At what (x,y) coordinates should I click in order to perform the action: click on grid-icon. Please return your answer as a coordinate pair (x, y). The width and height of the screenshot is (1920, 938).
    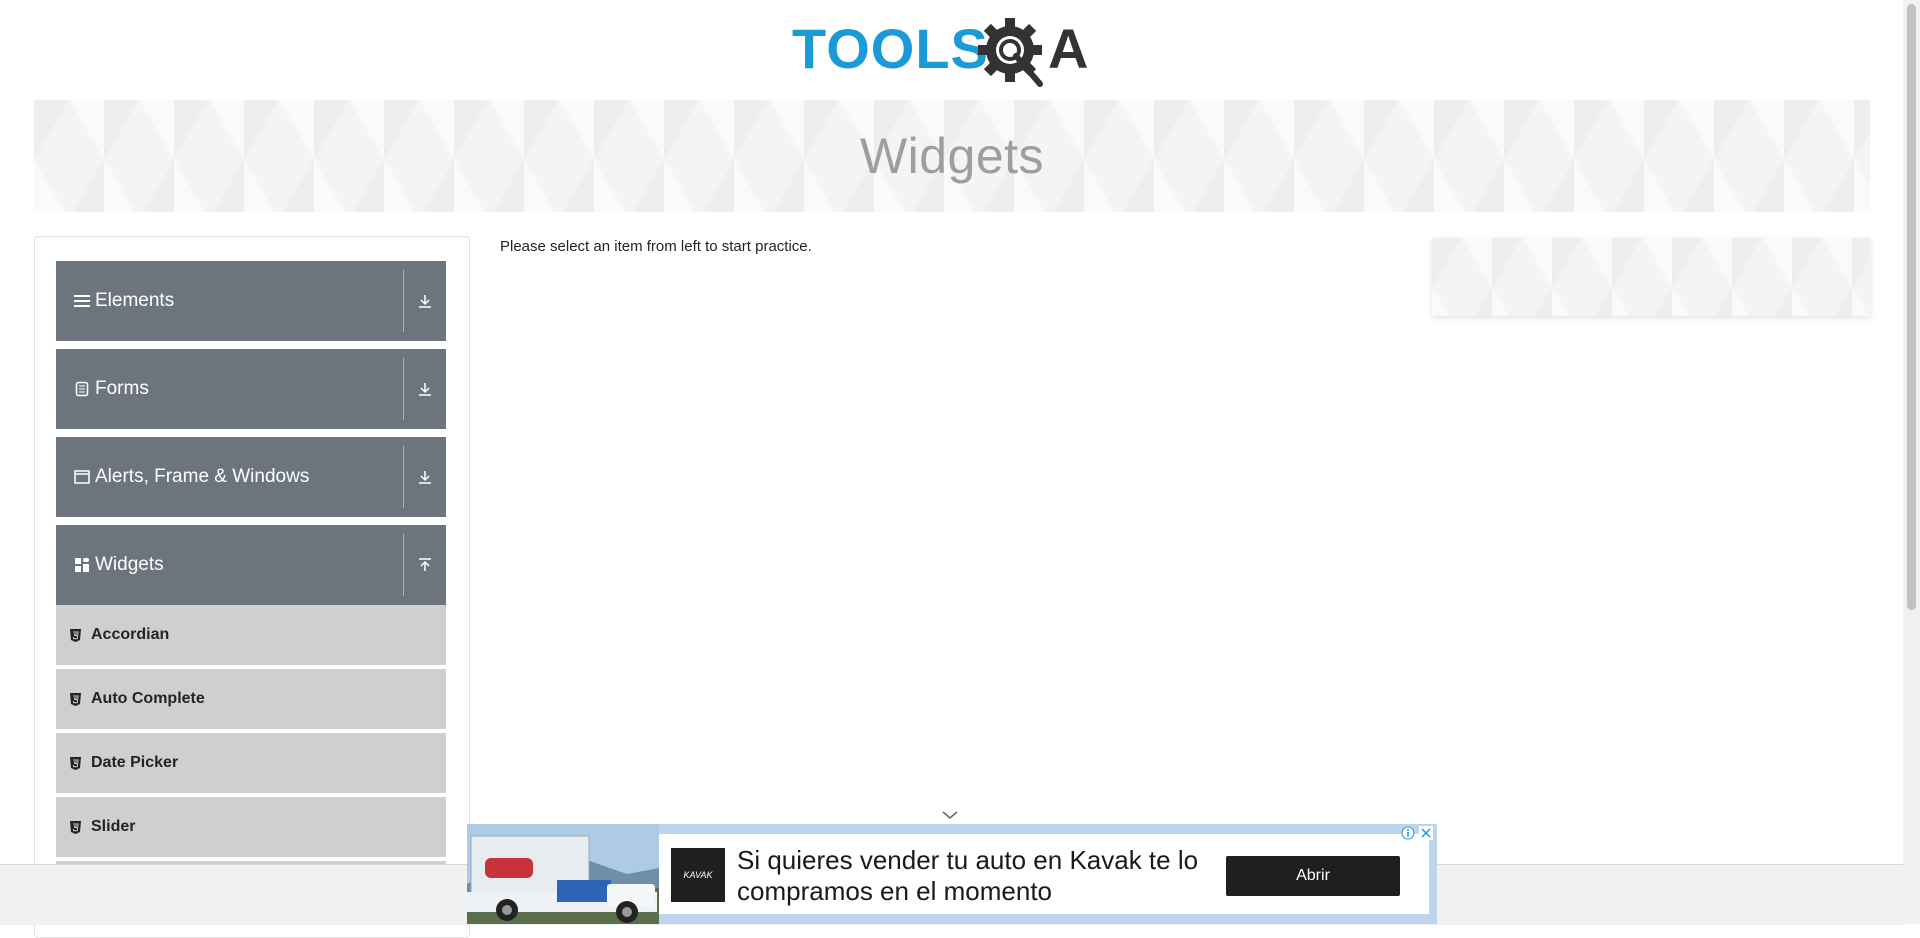
    Looking at the image, I should click on (82, 565).